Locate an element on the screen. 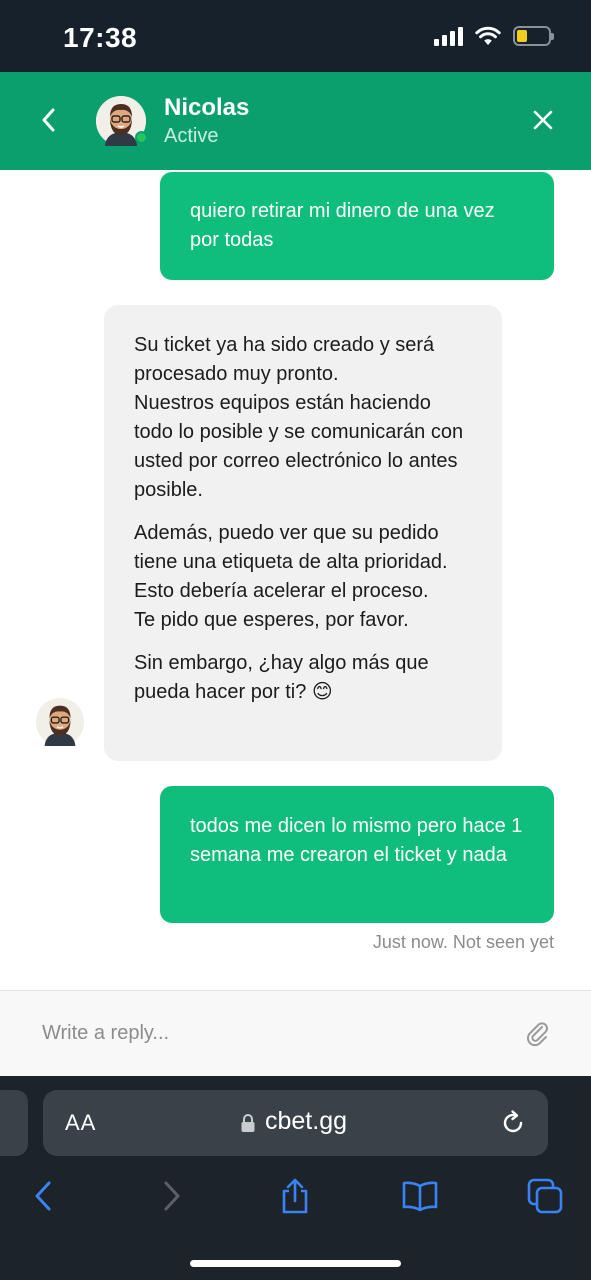  chevron-right-icon is located at coordinates (172, 1196).